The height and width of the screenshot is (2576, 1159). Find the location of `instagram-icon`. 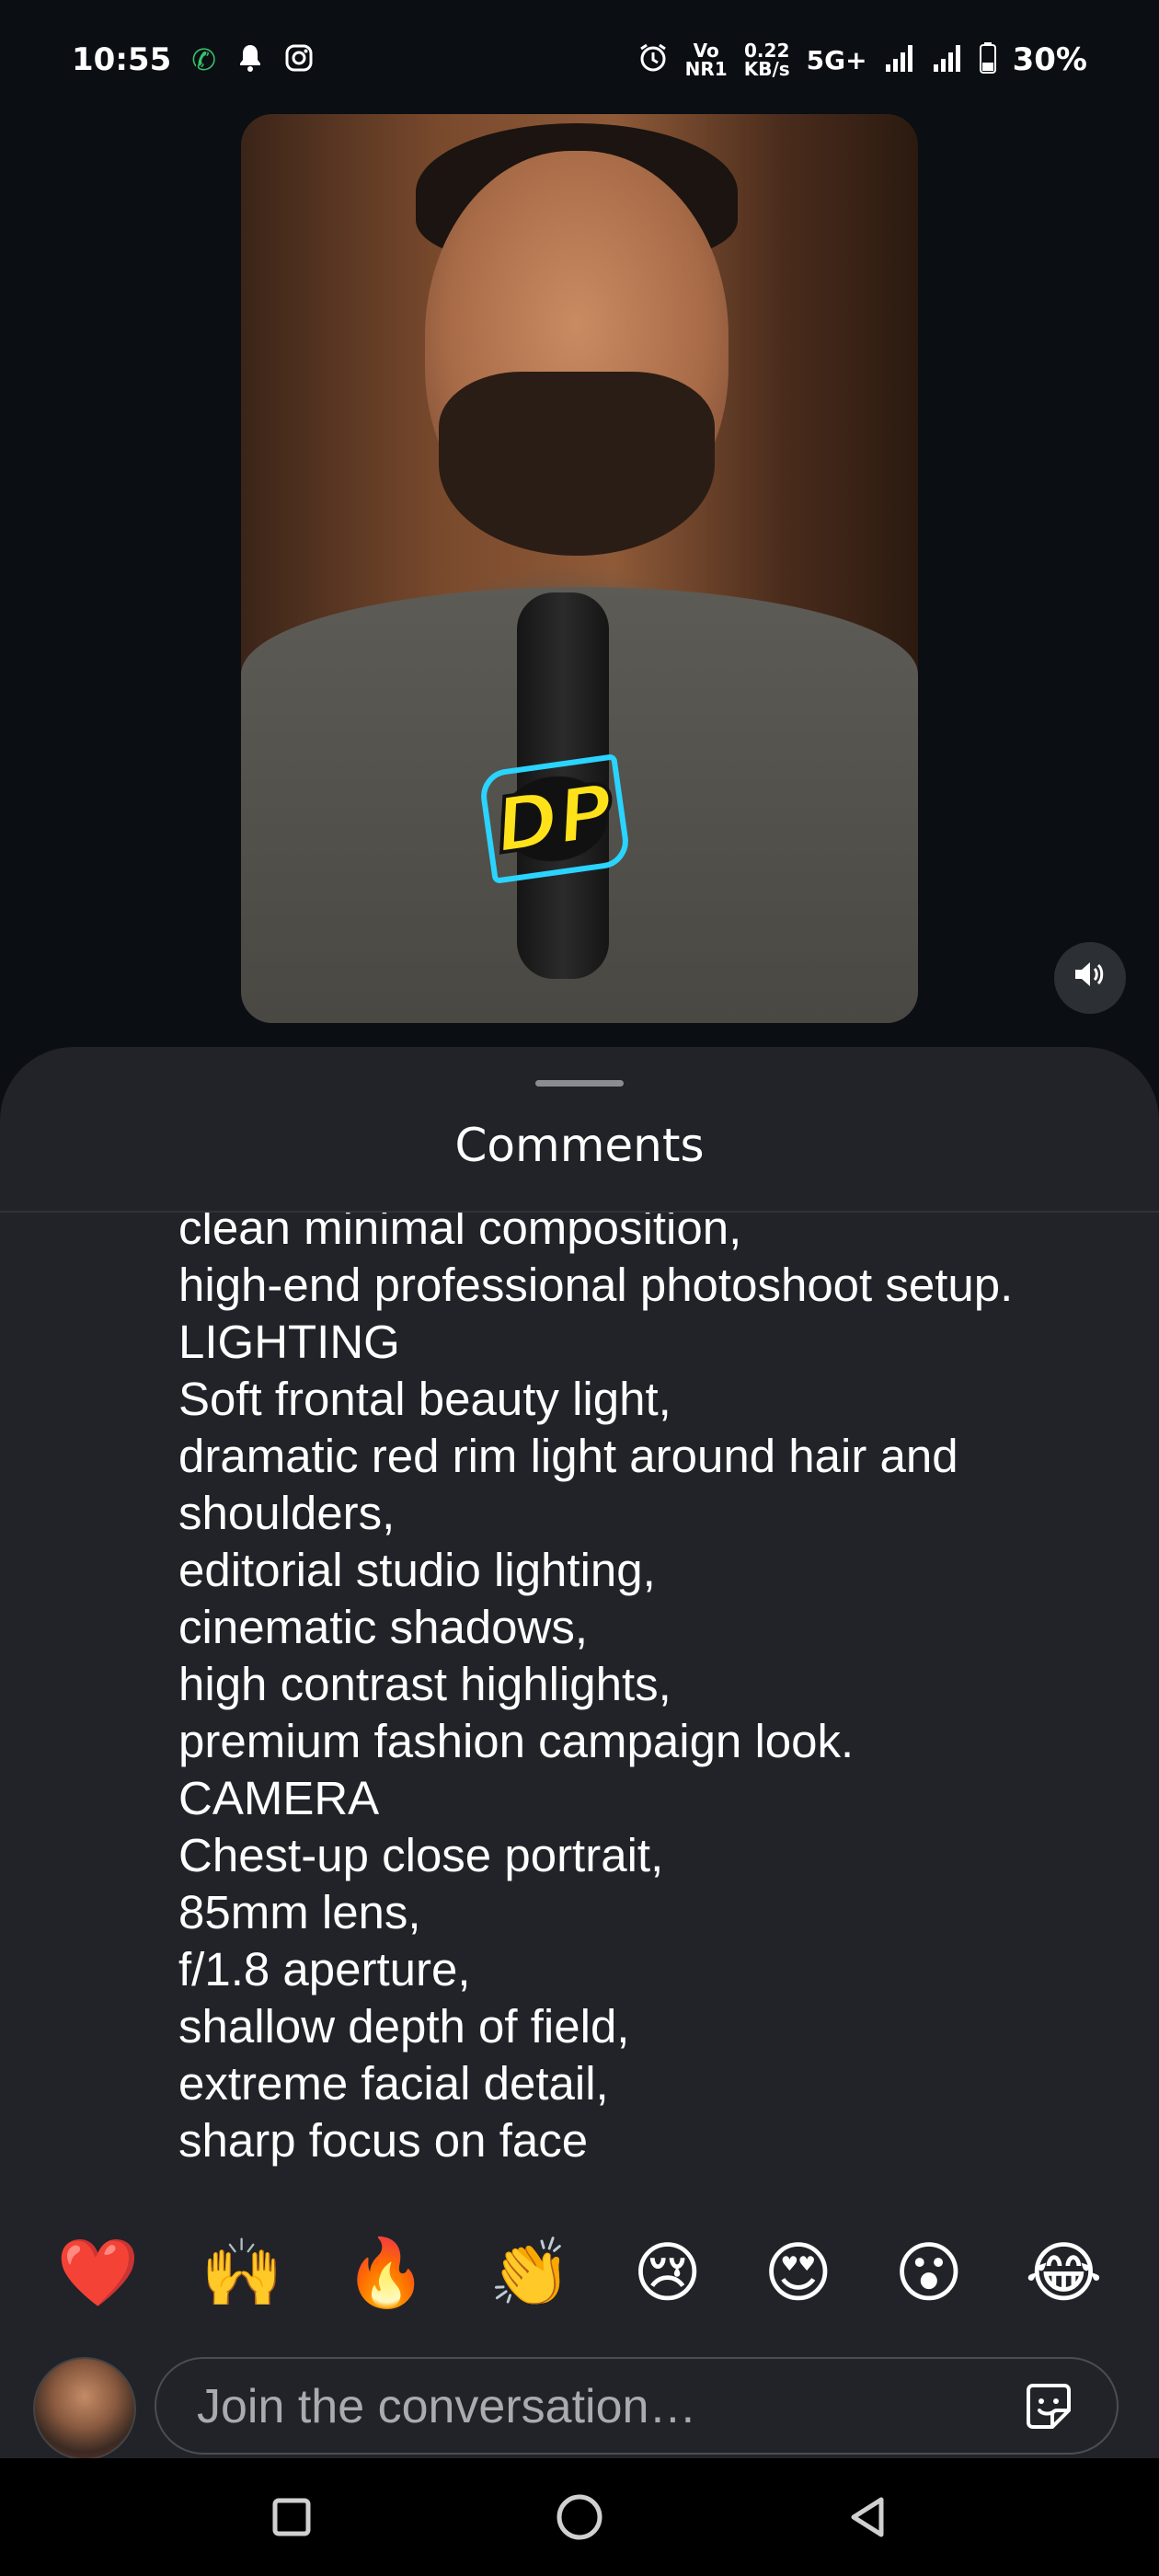

instagram-icon is located at coordinates (299, 60).